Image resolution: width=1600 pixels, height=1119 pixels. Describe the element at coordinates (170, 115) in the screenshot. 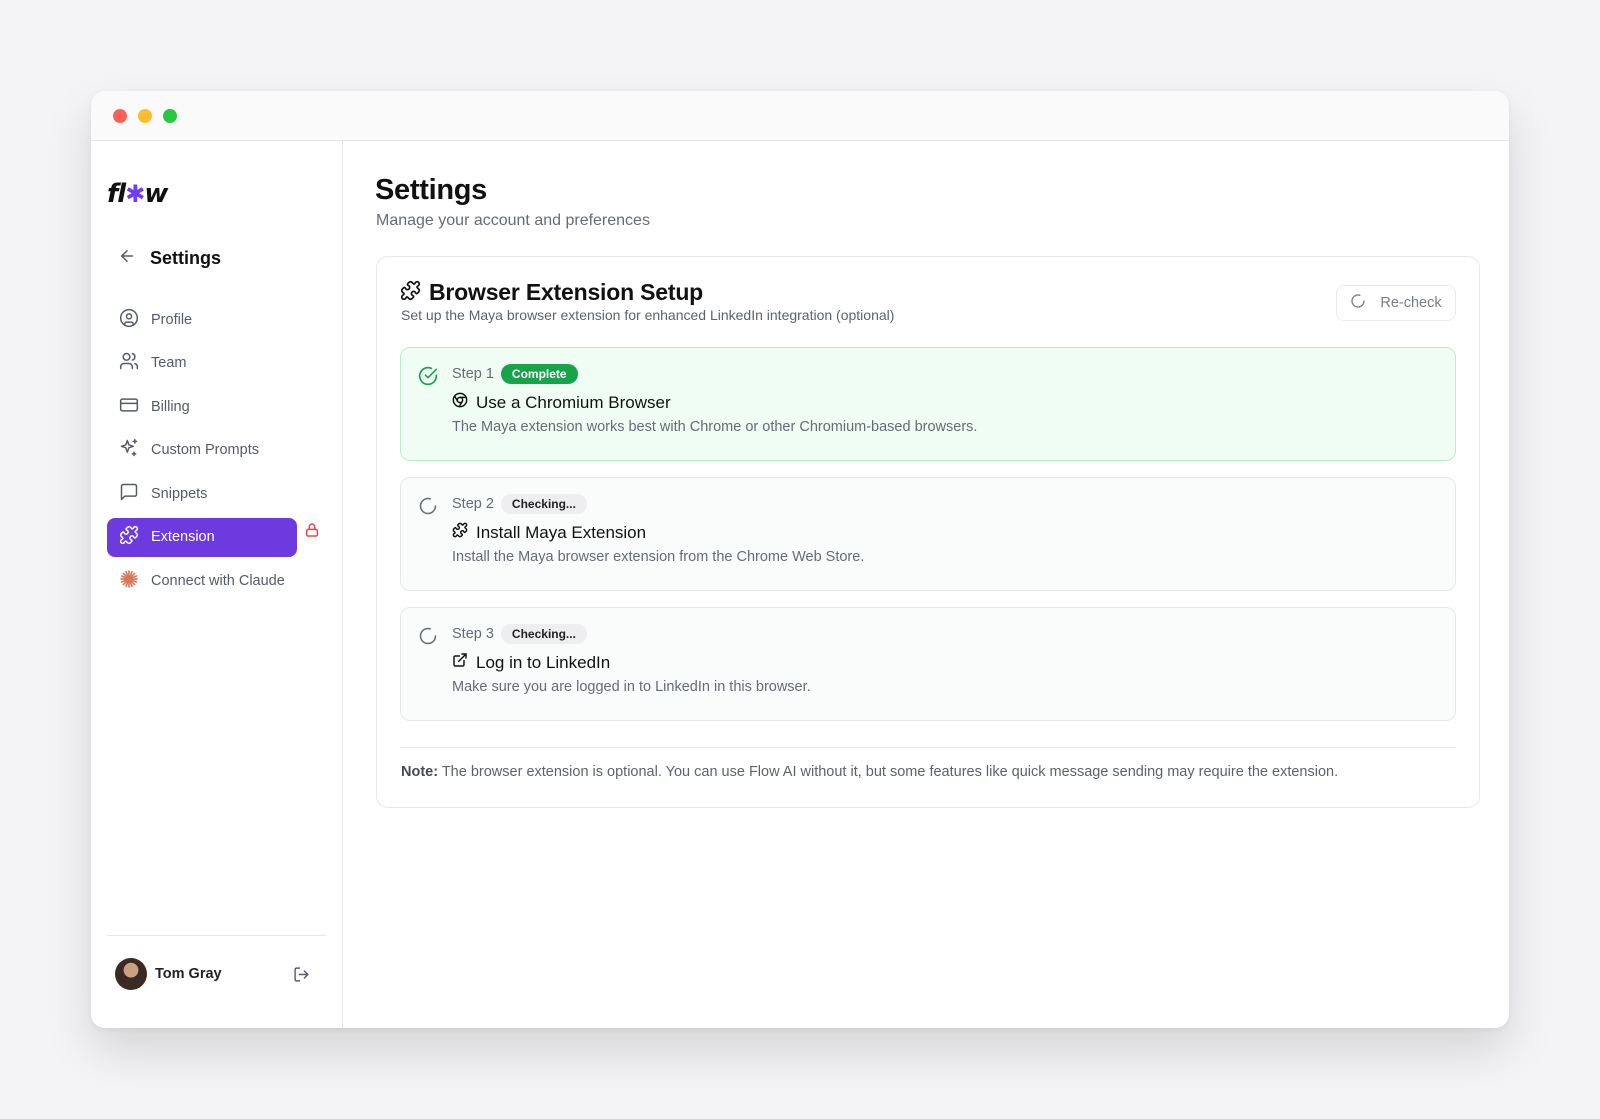

I see `maximize-window-button` at that location.